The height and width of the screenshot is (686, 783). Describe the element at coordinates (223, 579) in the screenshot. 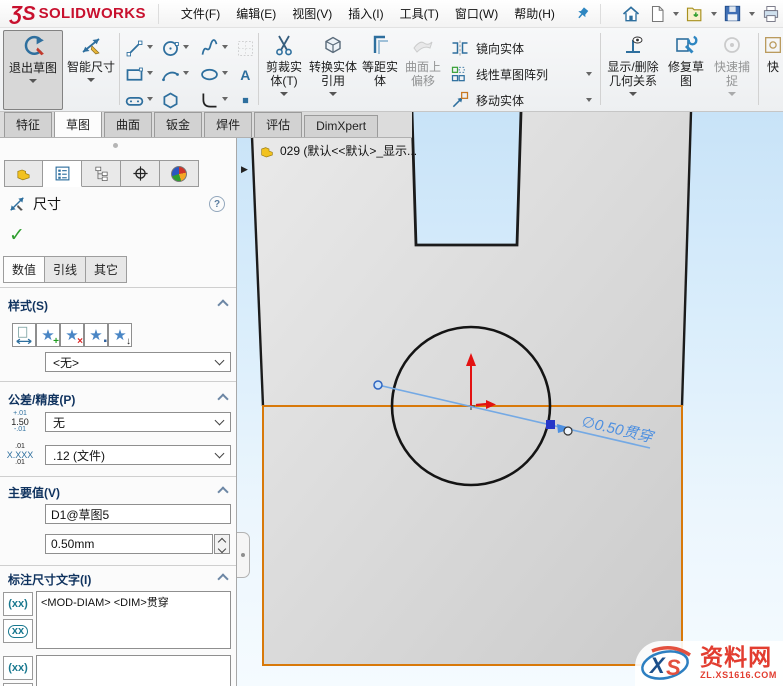

I see `dimension-text-collapse-chevron` at that location.